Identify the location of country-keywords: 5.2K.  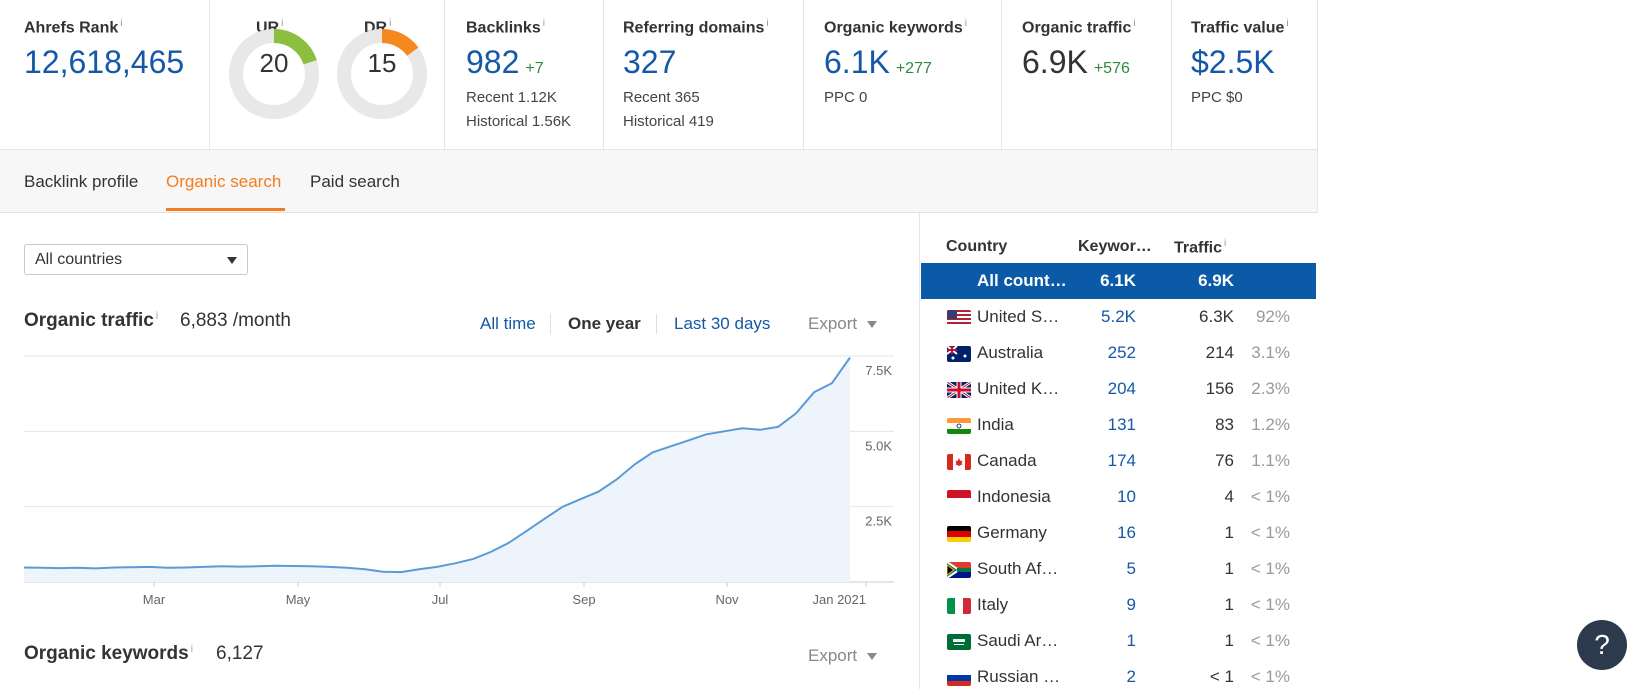
(1118, 317).